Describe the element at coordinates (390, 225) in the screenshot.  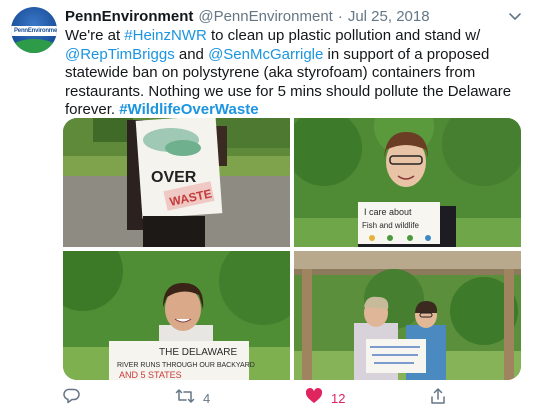
I see `sign-text-2b: Fish and wildlife` at that location.